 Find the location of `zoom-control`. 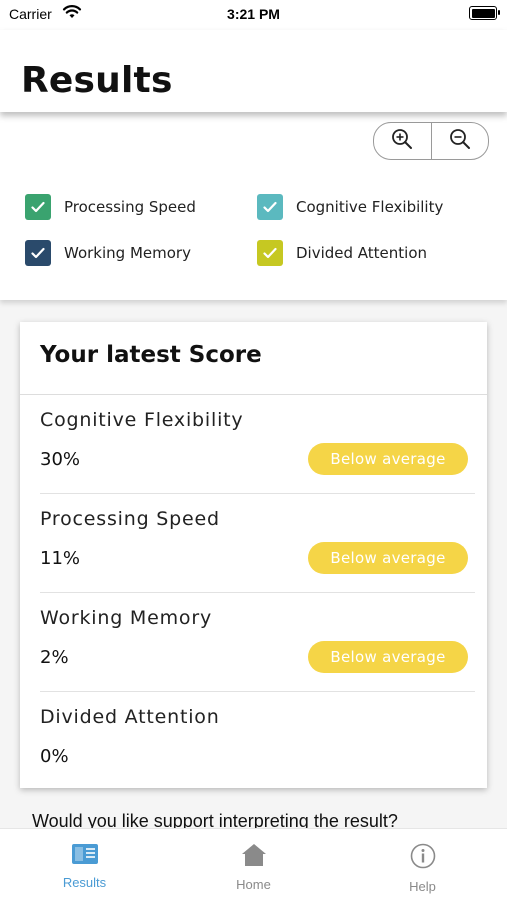

zoom-control is located at coordinates (431, 141).